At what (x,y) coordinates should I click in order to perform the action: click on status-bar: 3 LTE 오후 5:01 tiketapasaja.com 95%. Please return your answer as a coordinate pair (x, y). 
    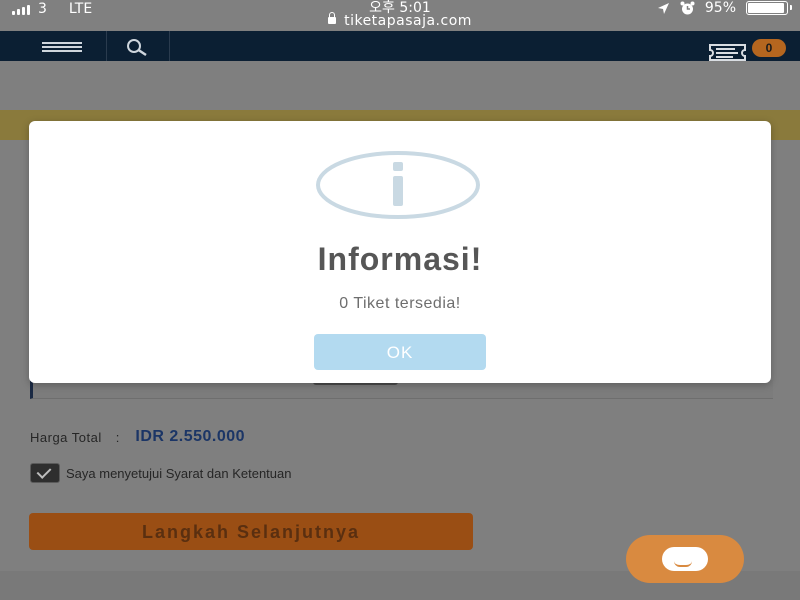
    Looking at the image, I should click on (400, 15).